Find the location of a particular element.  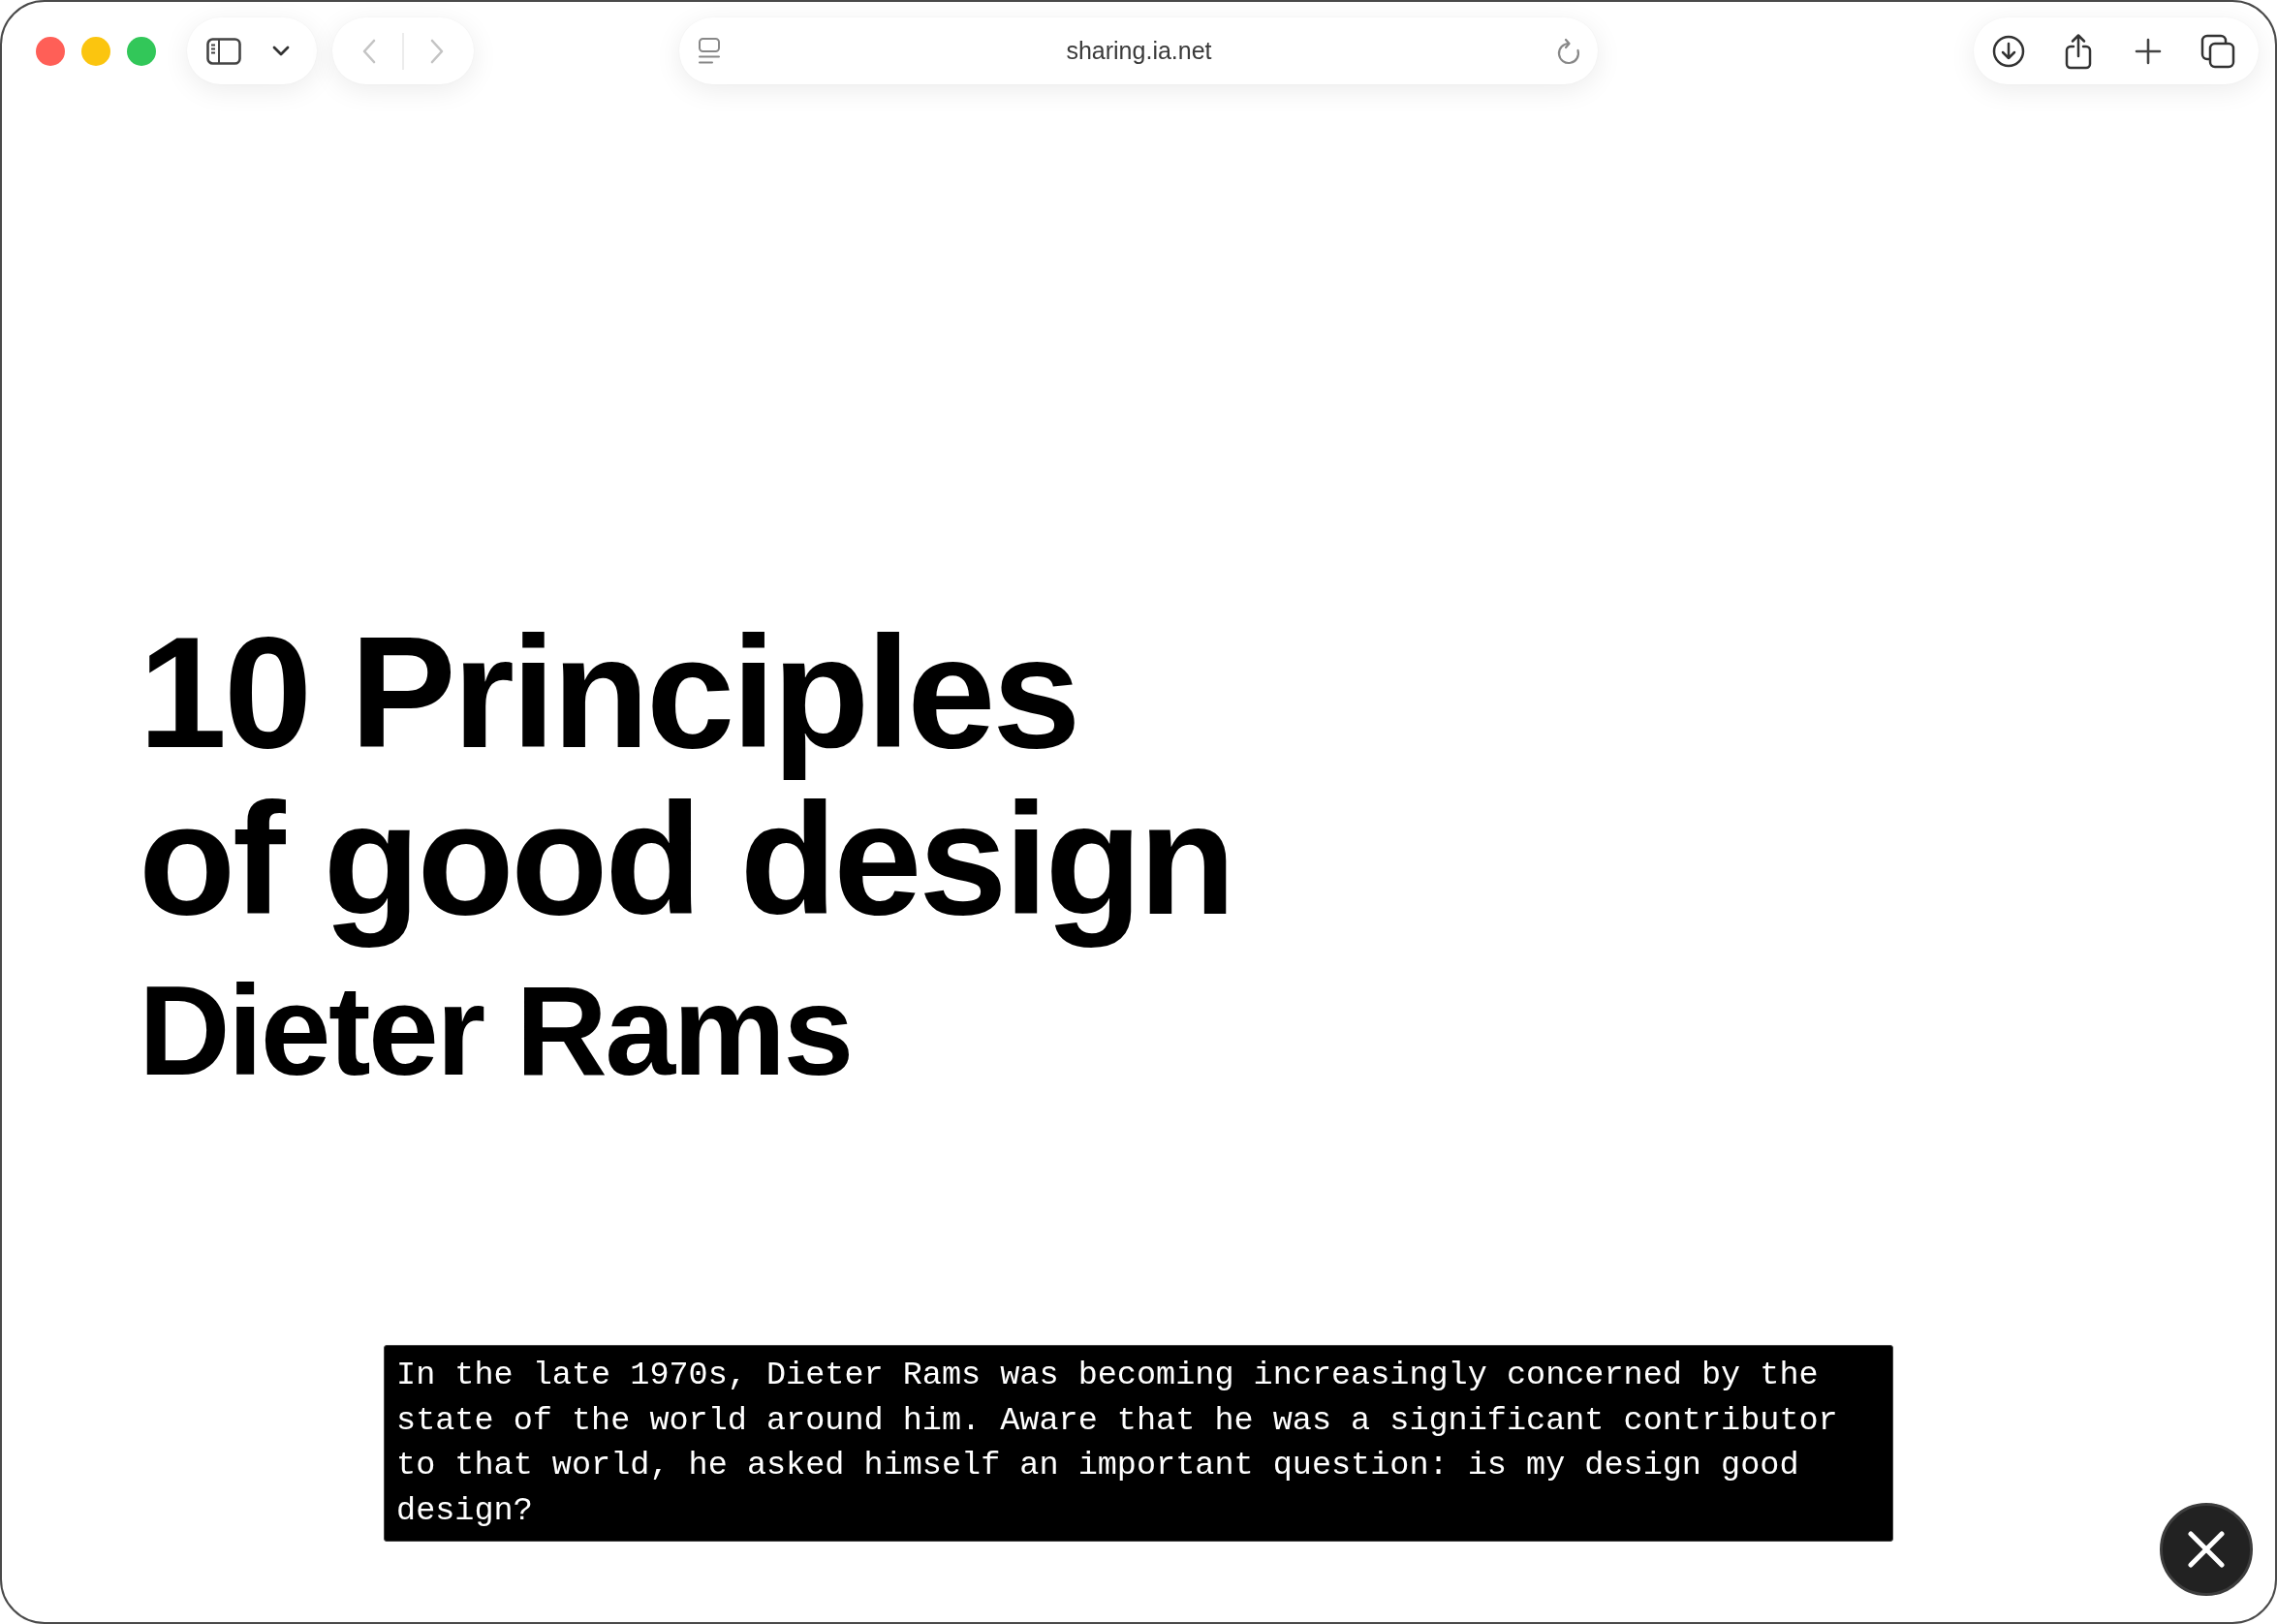

close-icon is located at coordinates (2206, 1549).